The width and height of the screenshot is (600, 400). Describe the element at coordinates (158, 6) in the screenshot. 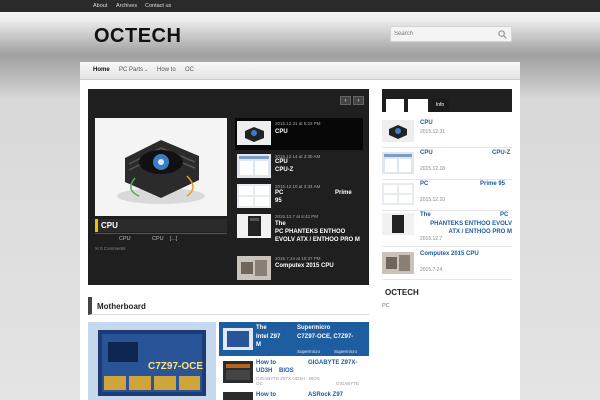

I see `top-link-contact: Contact us` at that location.